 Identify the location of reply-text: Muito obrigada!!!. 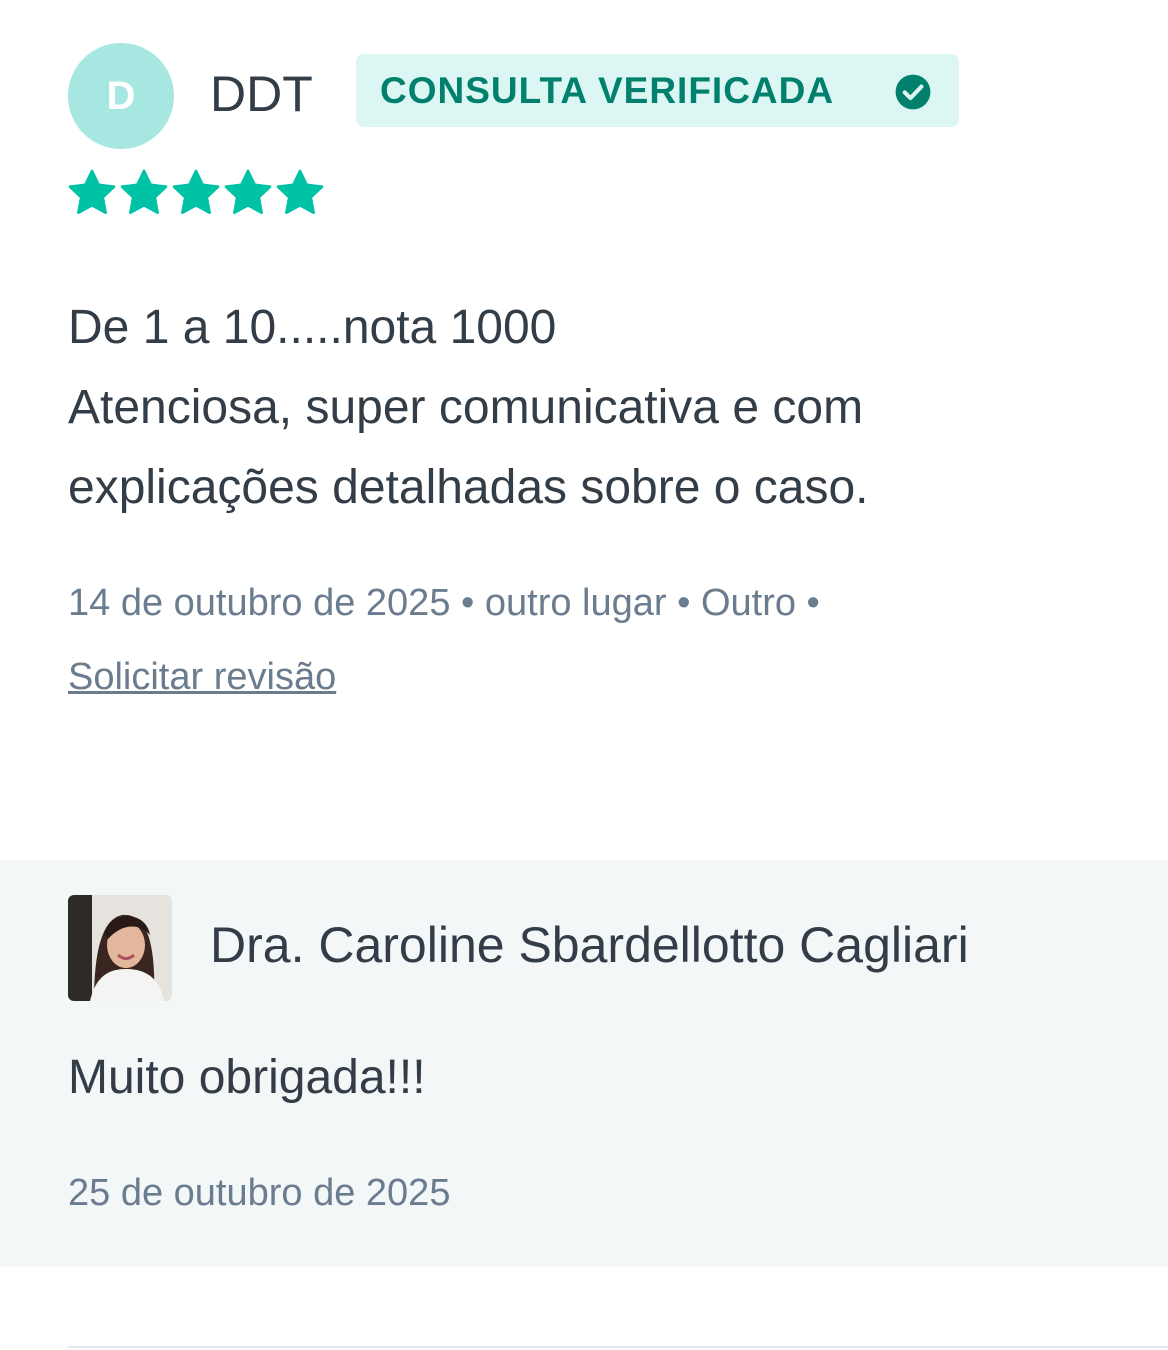
(247, 1077).